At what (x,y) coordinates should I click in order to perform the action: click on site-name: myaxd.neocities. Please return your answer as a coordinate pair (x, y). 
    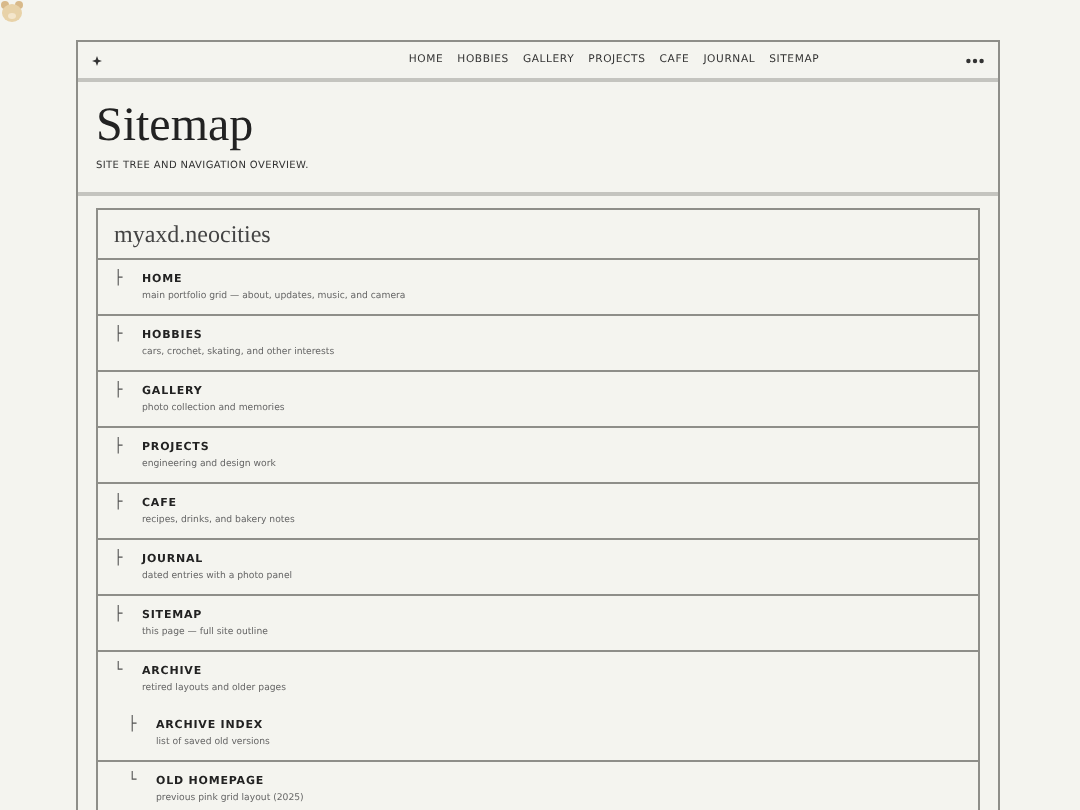
    Looking at the image, I should click on (538, 235).